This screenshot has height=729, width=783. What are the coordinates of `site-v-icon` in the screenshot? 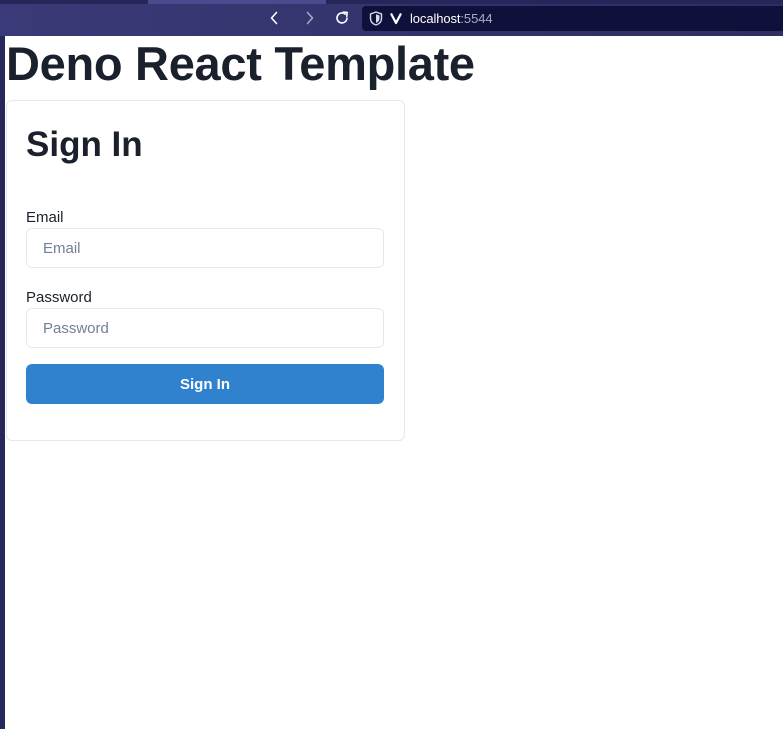 It's located at (396, 18).